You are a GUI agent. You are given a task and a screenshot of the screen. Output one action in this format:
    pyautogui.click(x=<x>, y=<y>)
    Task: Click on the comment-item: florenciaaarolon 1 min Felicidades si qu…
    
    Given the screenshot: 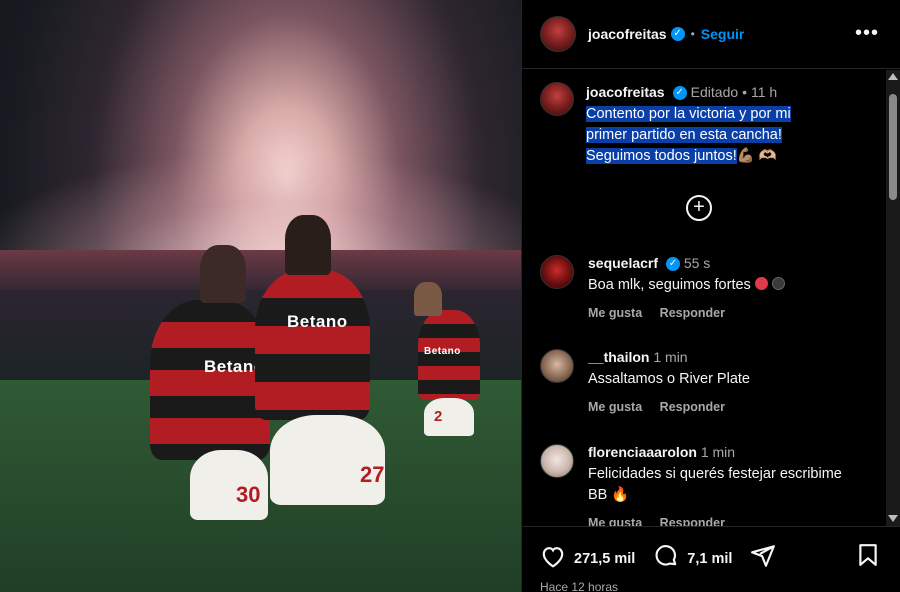 What is the action you would take?
    pyautogui.click(x=710, y=485)
    